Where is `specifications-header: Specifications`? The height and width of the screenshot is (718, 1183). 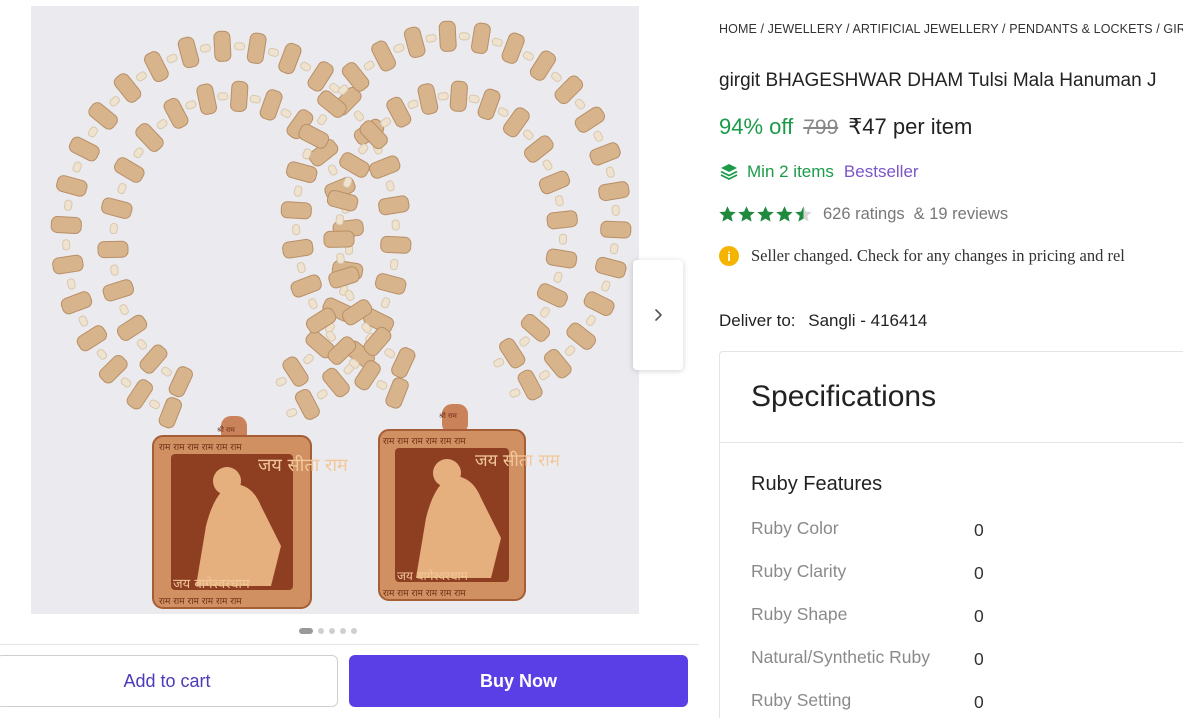 specifications-header: Specifications is located at coordinates (951, 397).